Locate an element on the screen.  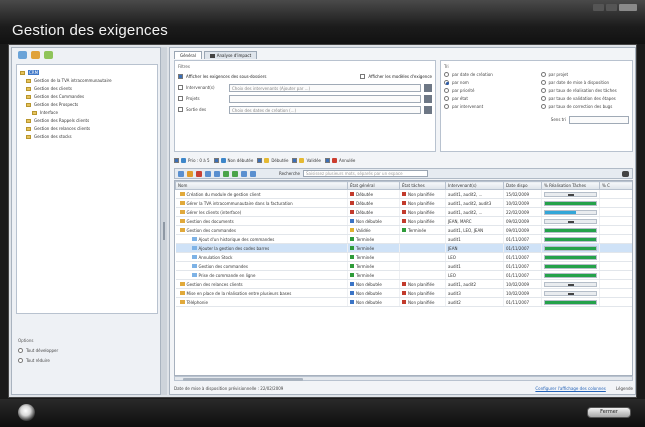
status-filter-button: Annulée is located at coordinates (340, 160).